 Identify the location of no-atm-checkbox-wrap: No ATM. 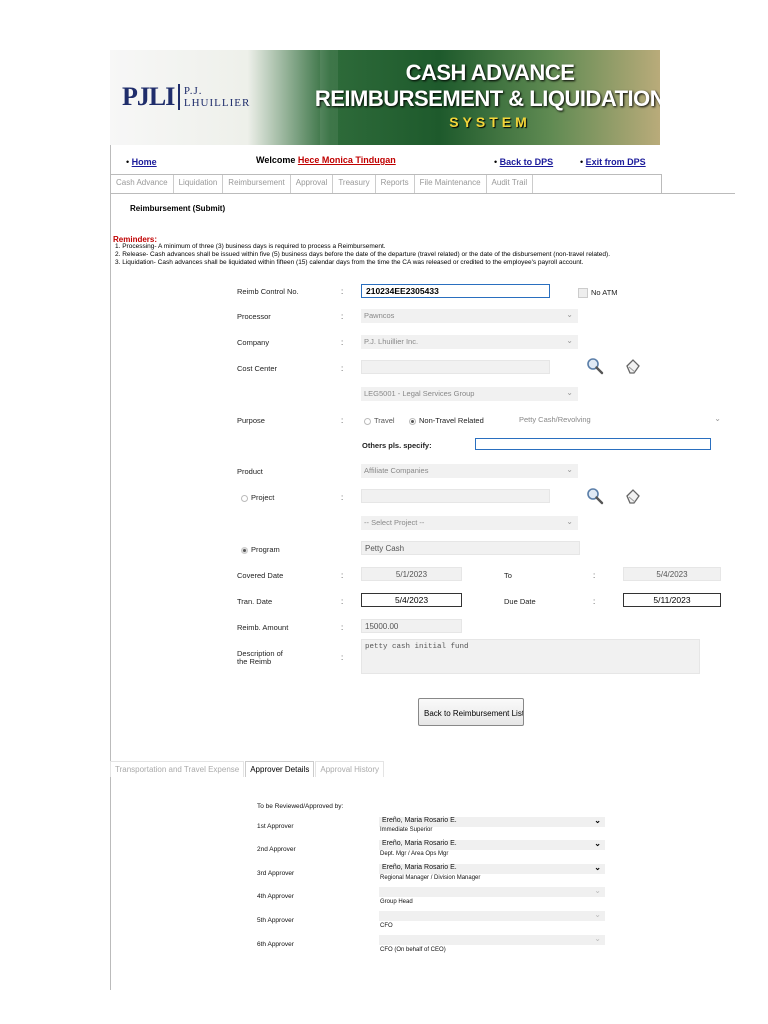
(598, 293).